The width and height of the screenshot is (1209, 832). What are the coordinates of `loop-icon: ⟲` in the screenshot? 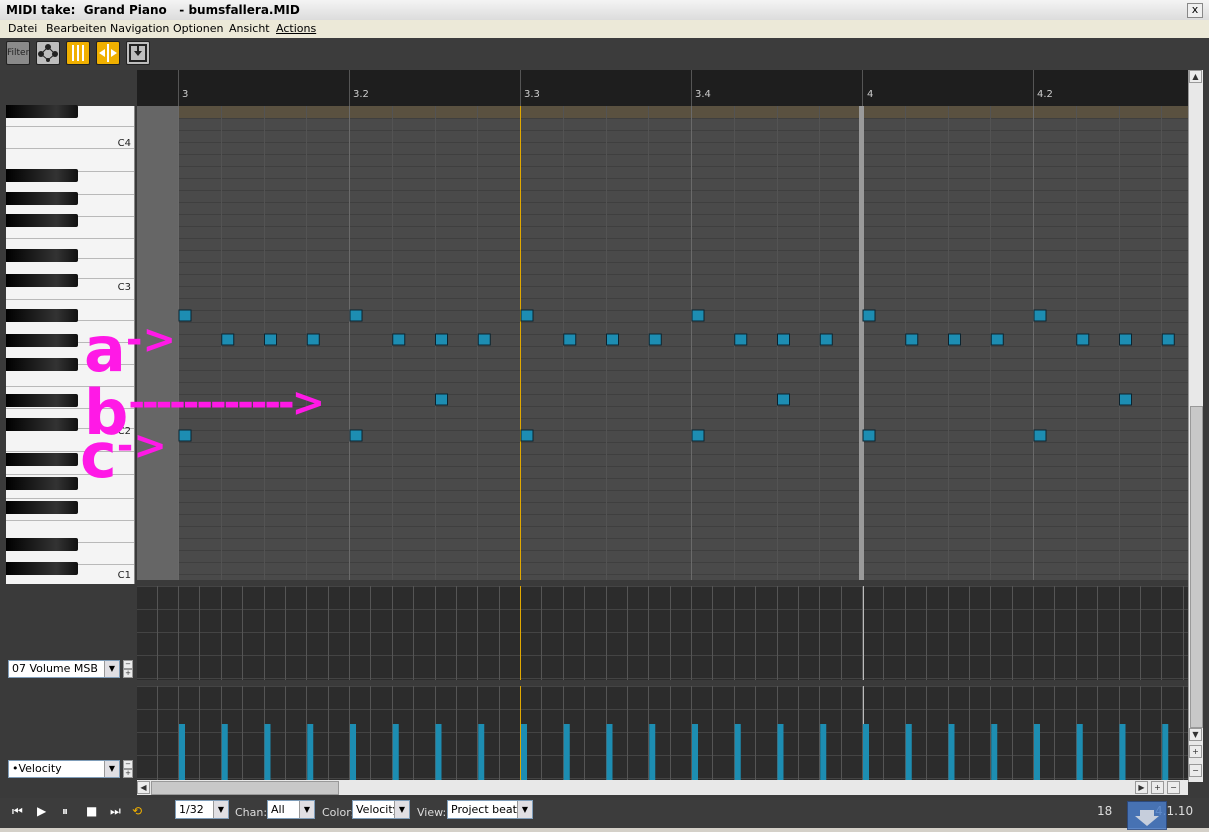 It's located at (137, 811).